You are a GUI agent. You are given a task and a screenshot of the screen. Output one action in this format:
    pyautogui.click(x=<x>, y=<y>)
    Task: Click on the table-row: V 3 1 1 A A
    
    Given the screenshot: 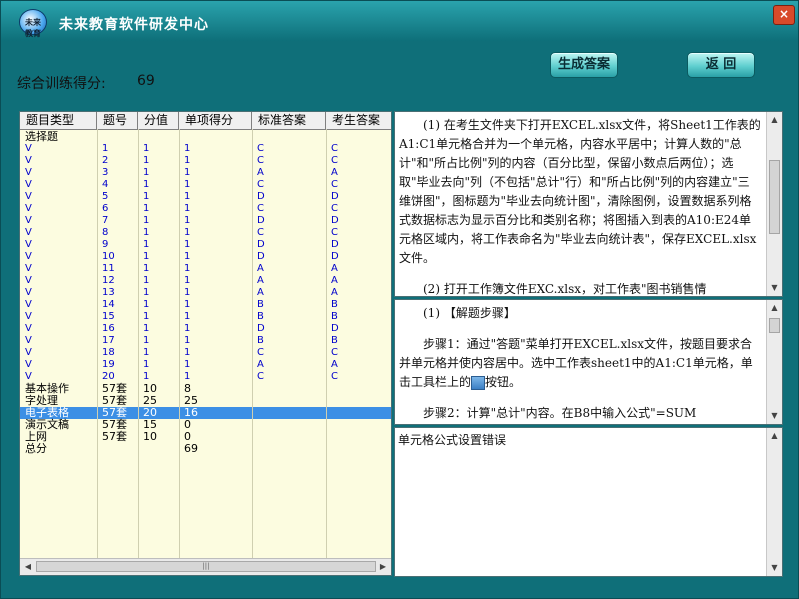 What is the action you would take?
    pyautogui.click(x=205, y=173)
    